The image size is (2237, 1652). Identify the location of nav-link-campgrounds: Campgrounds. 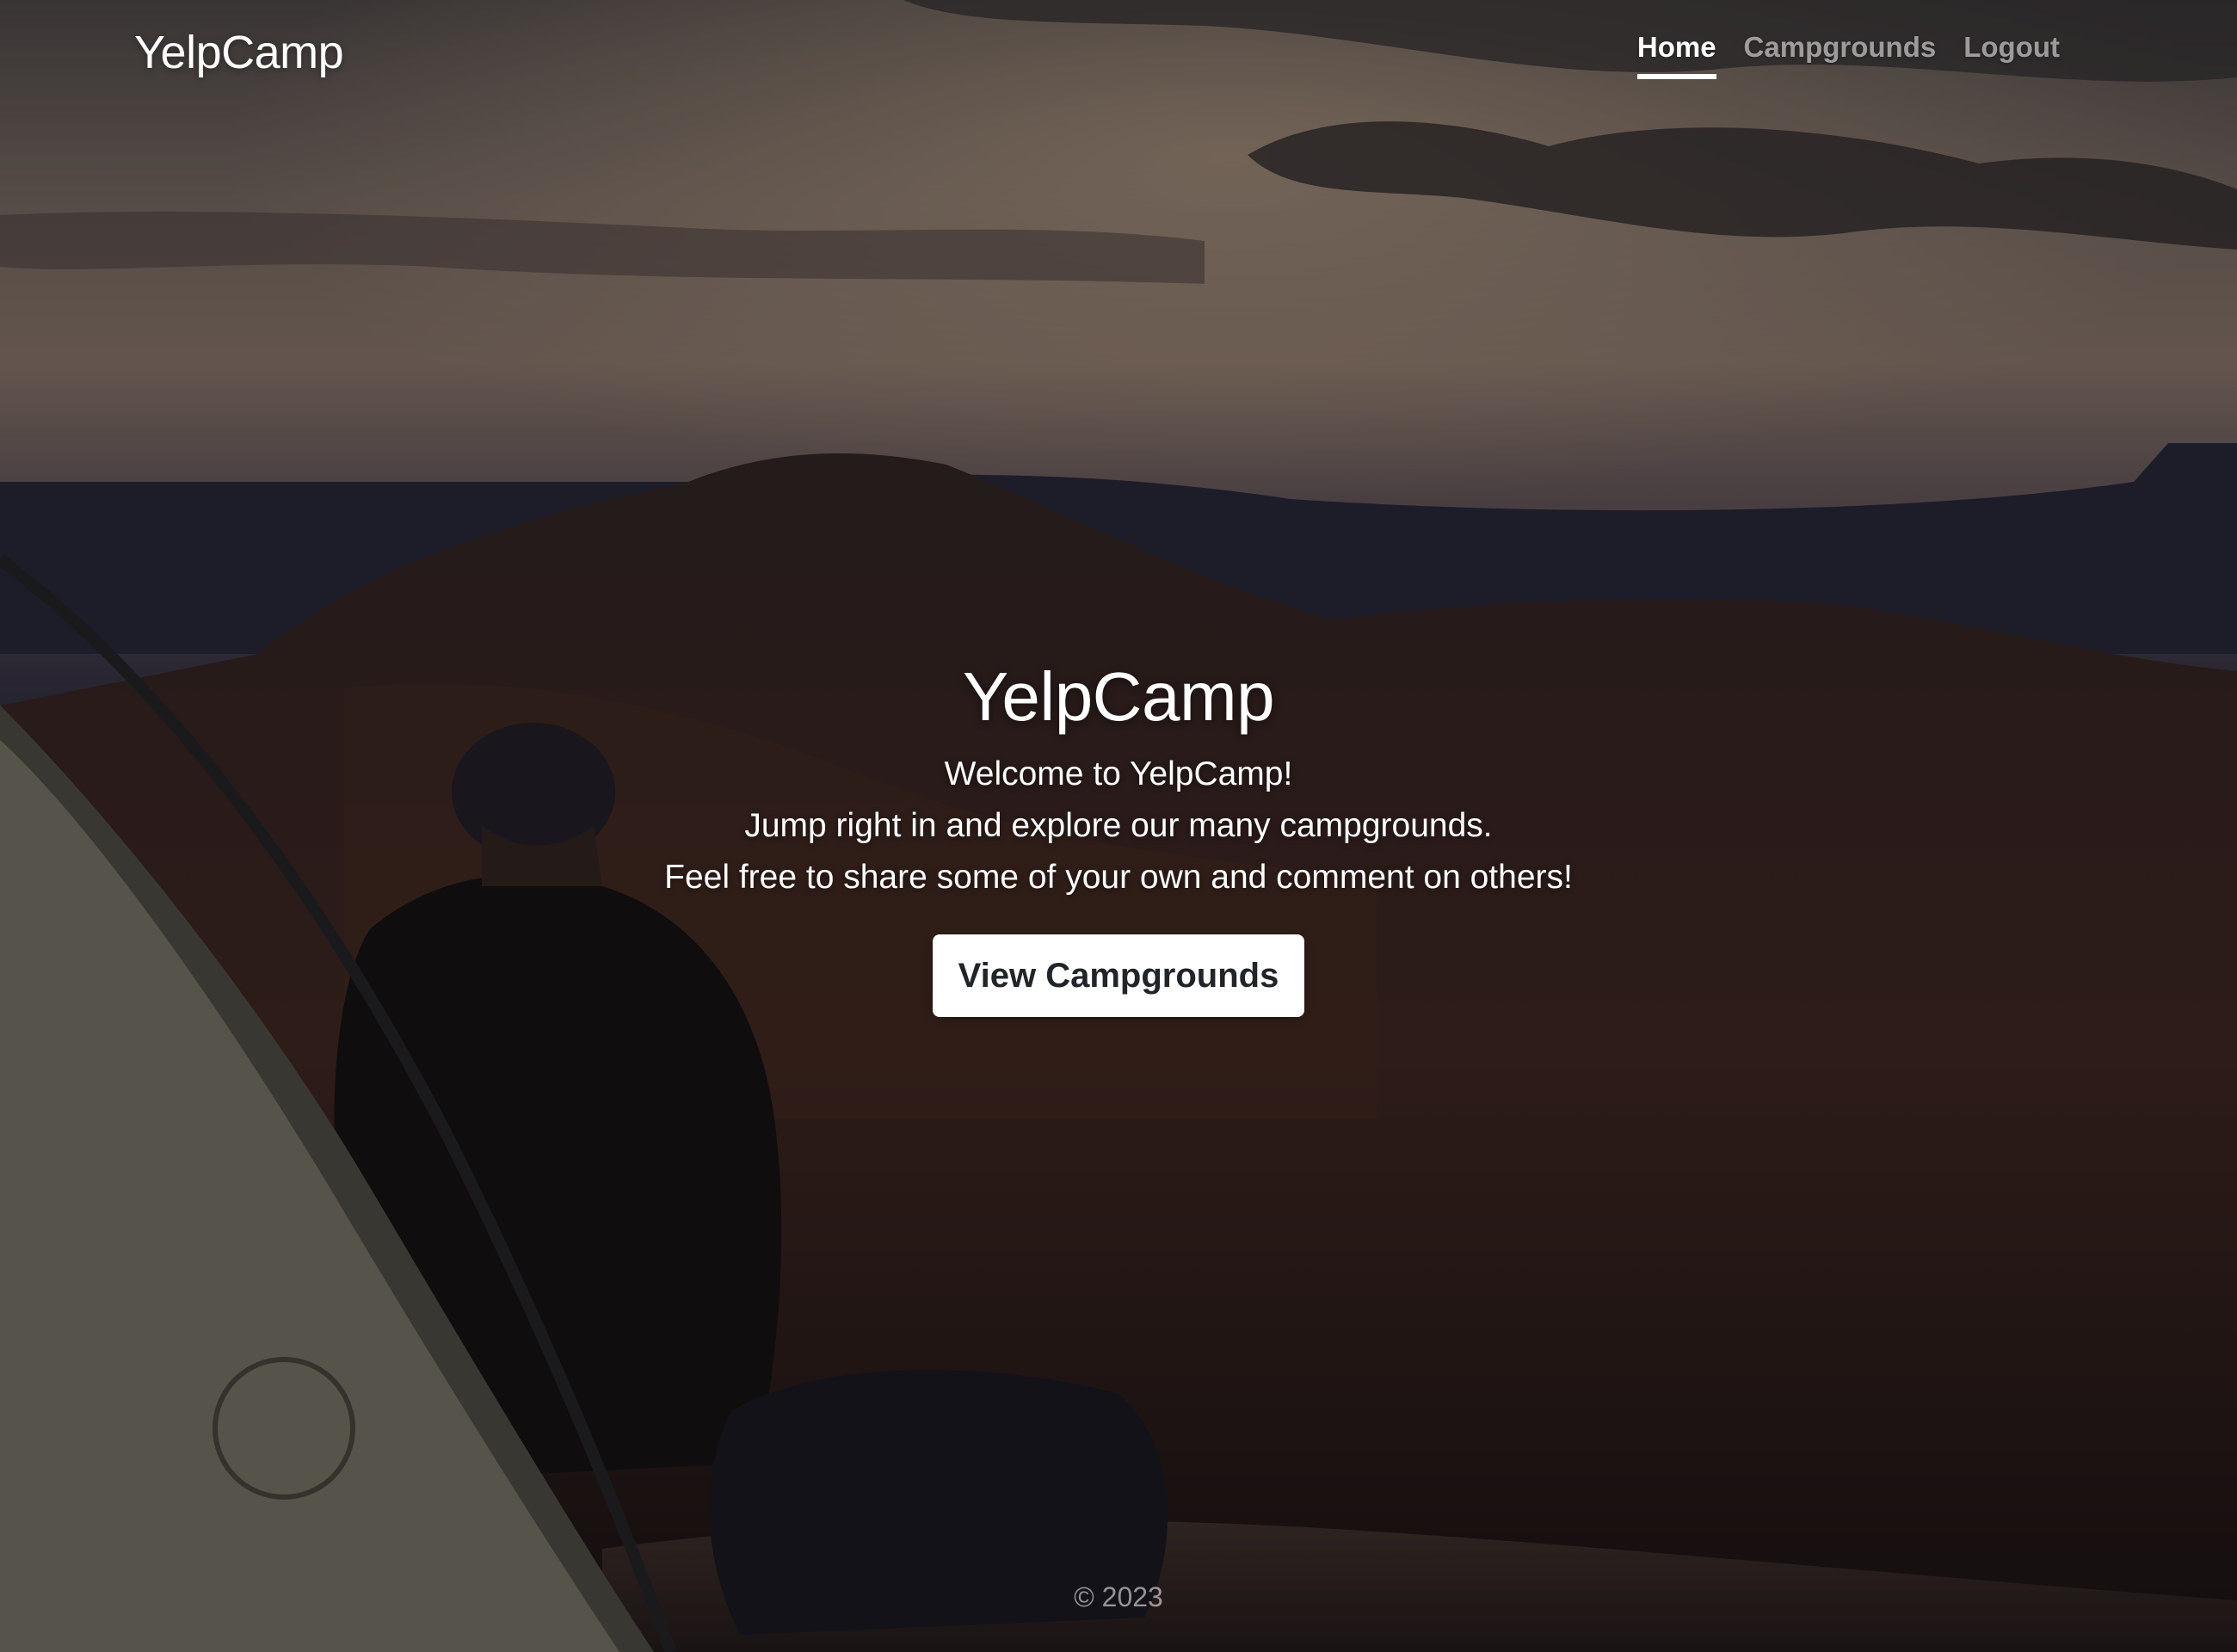
(1840, 55).